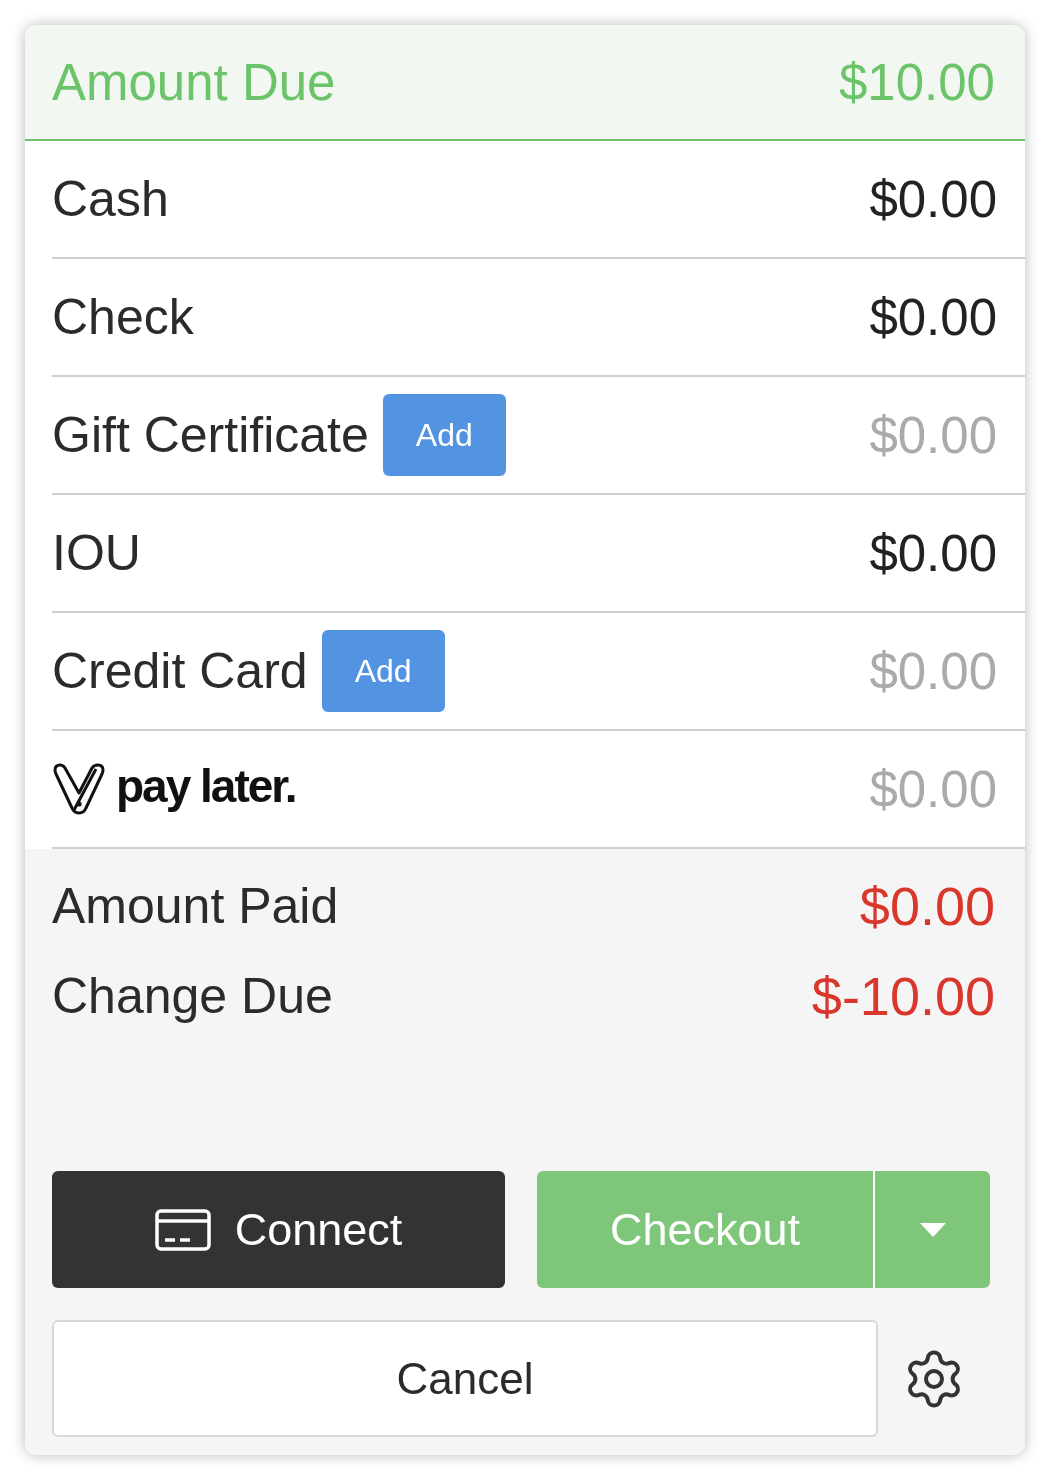  What do you see at coordinates (182, 1229) in the screenshot?
I see `credit-card-icon` at bounding box center [182, 1229].